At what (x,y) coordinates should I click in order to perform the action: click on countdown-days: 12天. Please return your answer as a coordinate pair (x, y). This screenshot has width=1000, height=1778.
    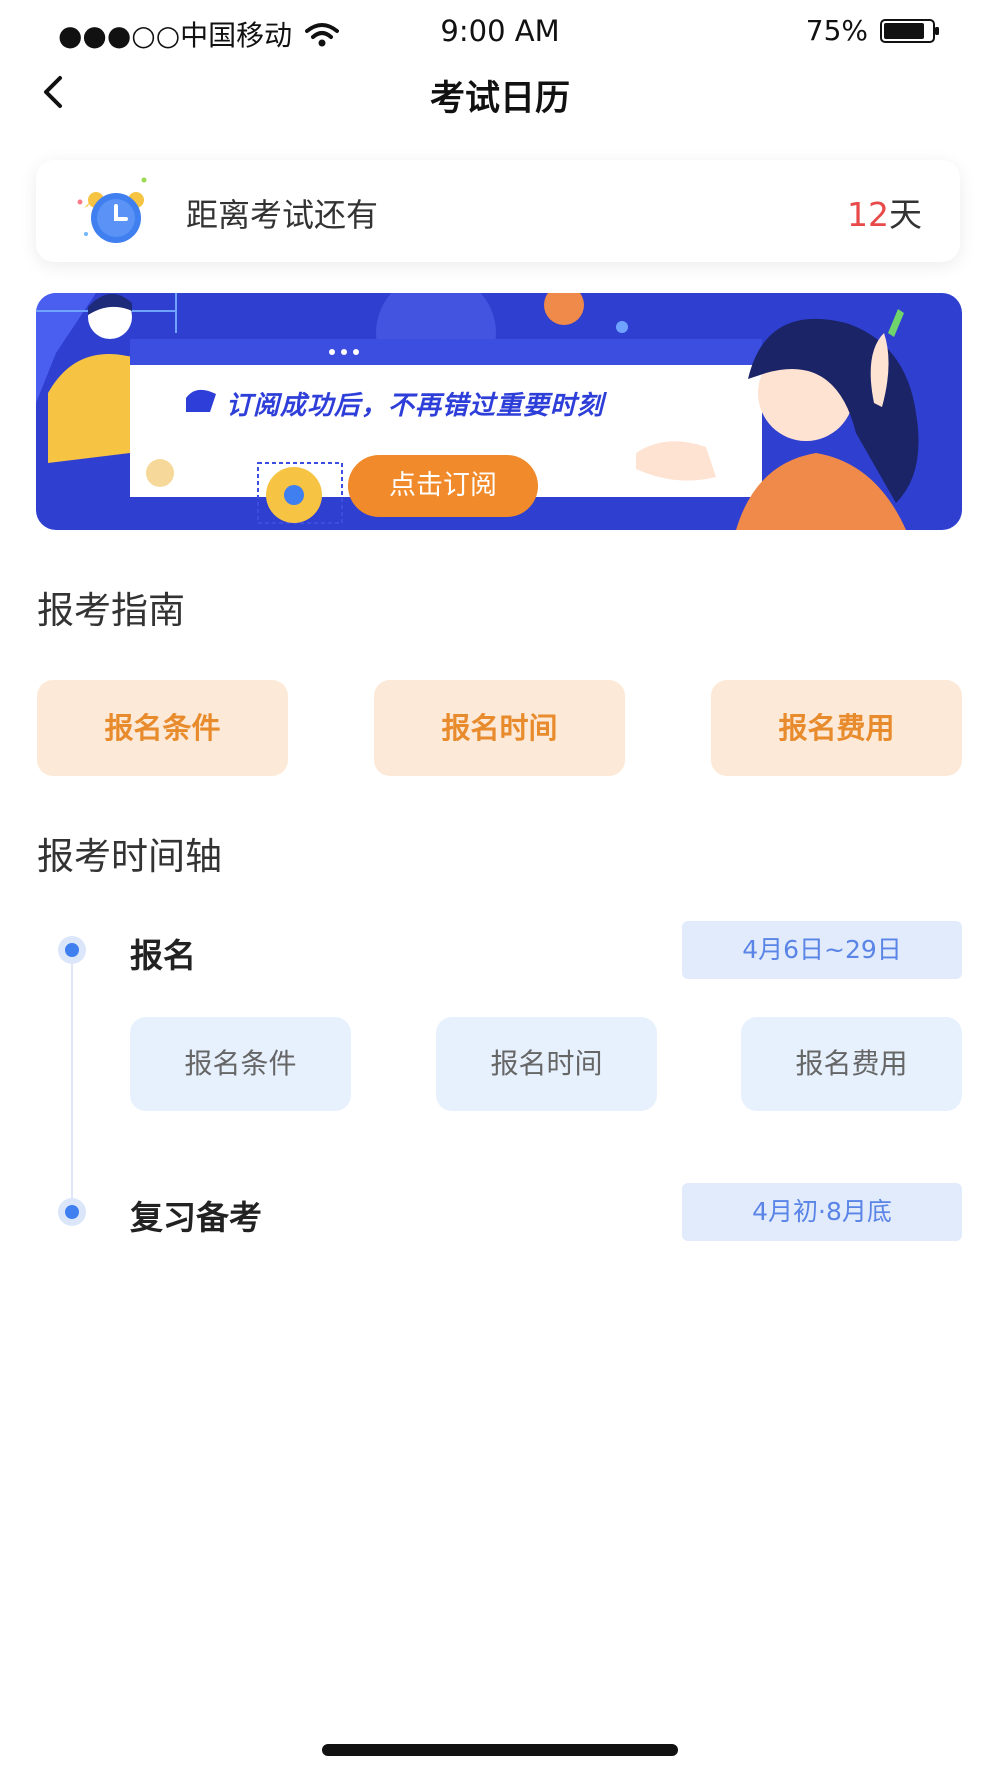
    Looking at the image, I should click on (884, 212).